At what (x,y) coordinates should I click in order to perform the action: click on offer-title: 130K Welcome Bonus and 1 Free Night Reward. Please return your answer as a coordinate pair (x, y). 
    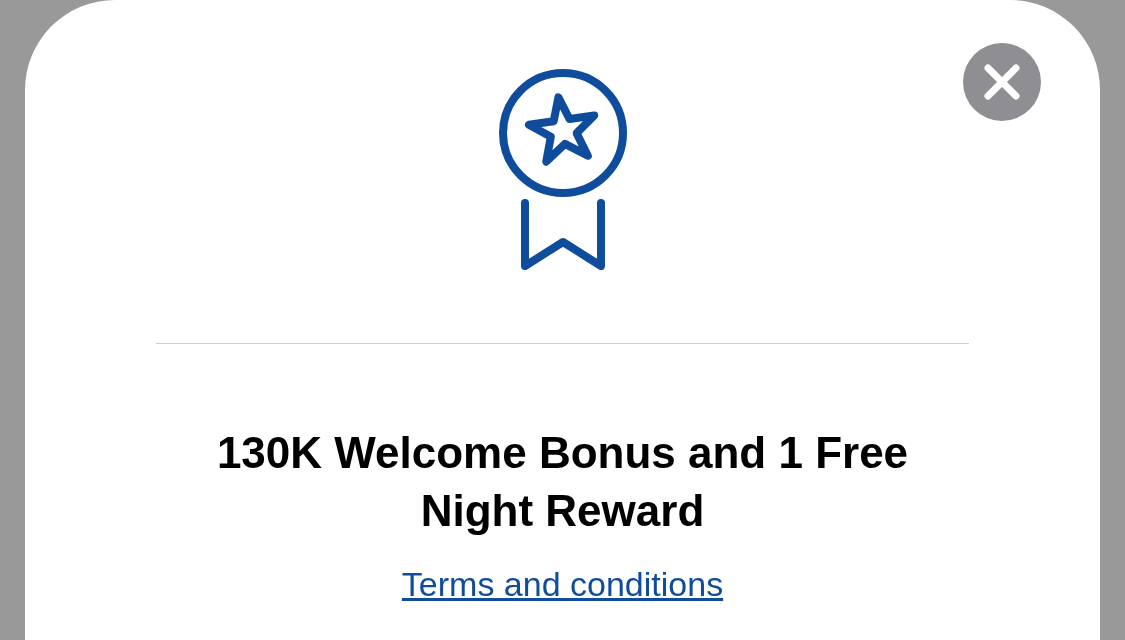
    Looking at the image, I should click on (562, 482).